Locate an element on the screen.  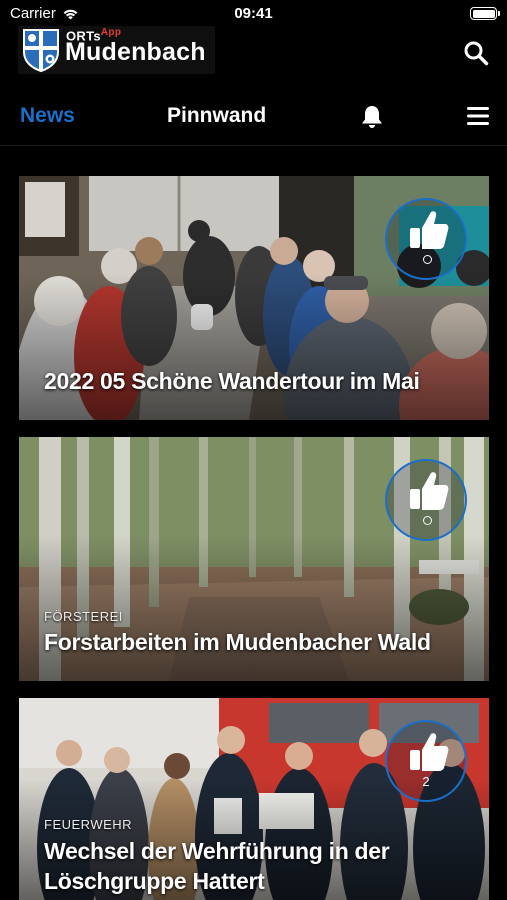
news-category: FEUERWEHR is located at coordinates (88, 824).